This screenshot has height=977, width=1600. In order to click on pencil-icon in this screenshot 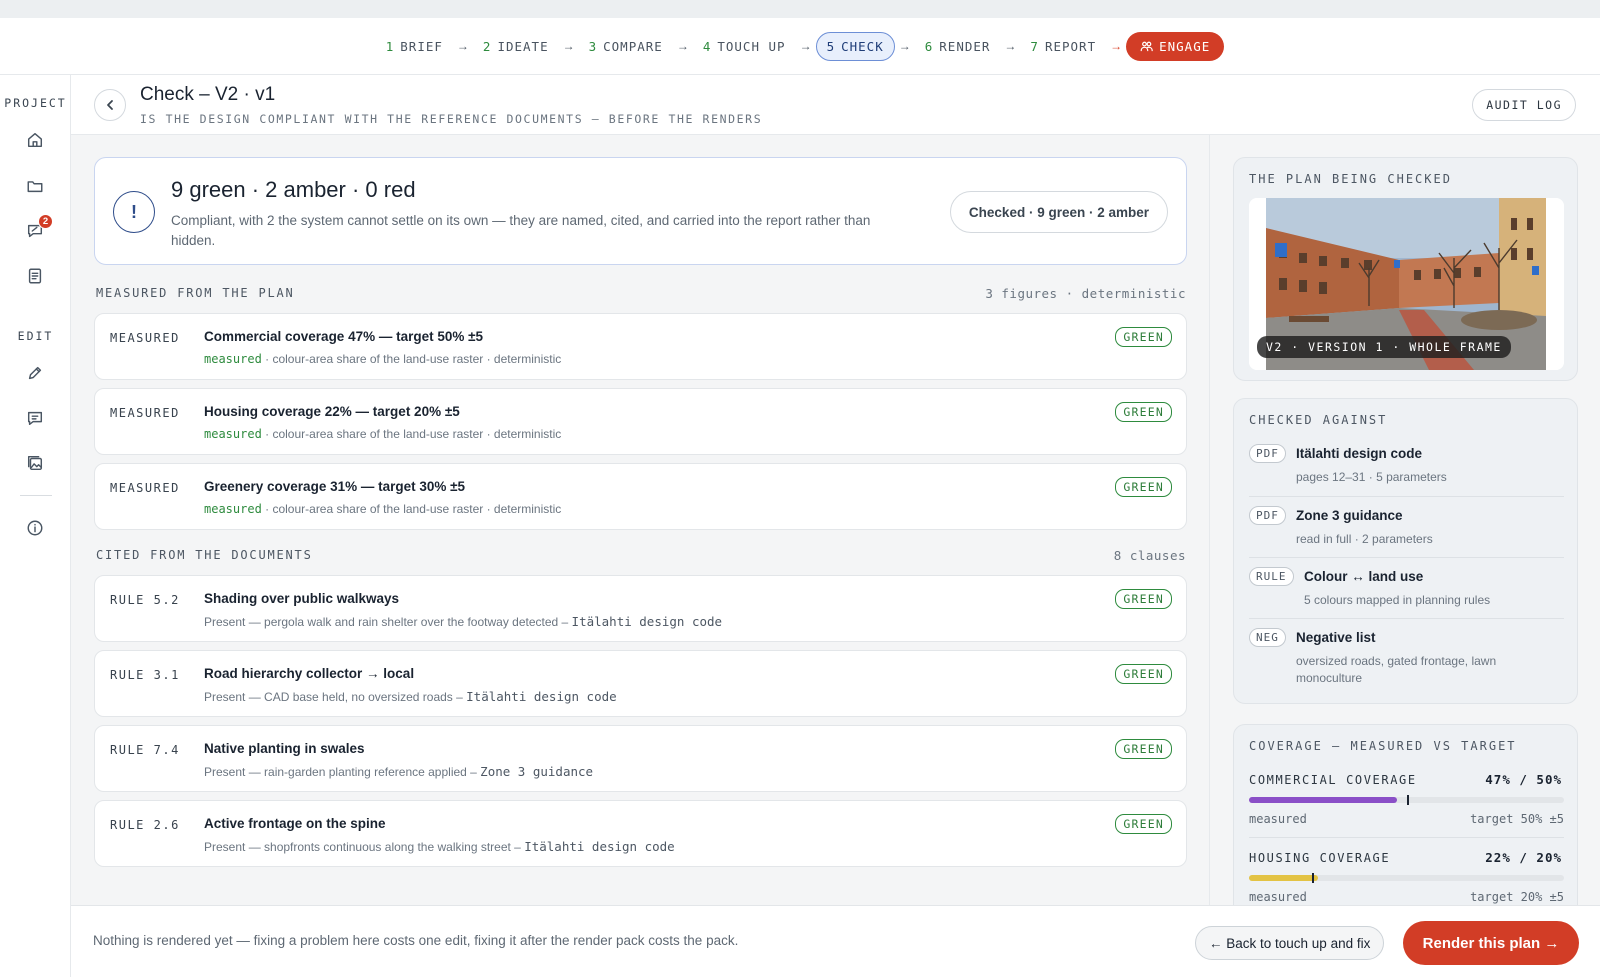, I will do `click(35, 373)`.